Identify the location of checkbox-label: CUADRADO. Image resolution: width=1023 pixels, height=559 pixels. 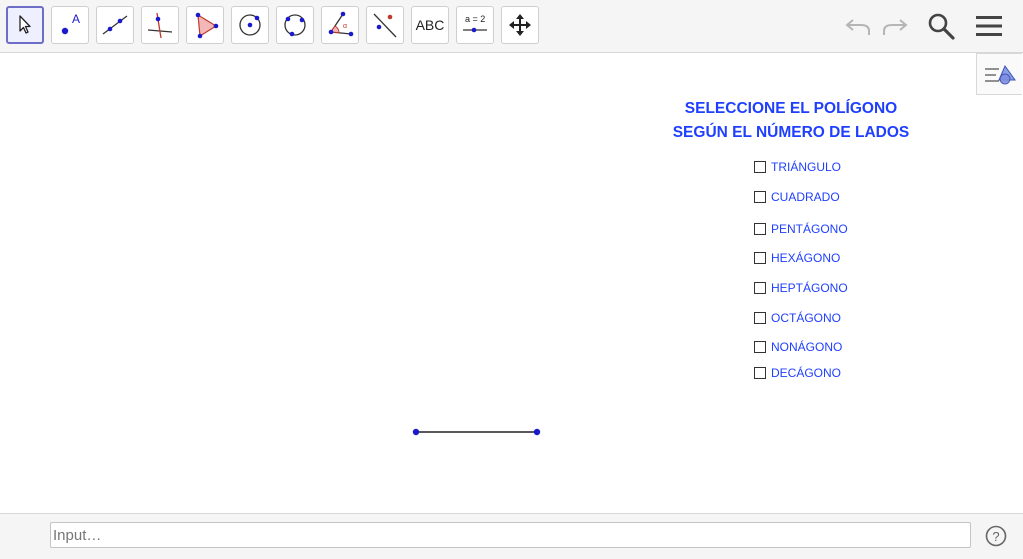
(805, 197).